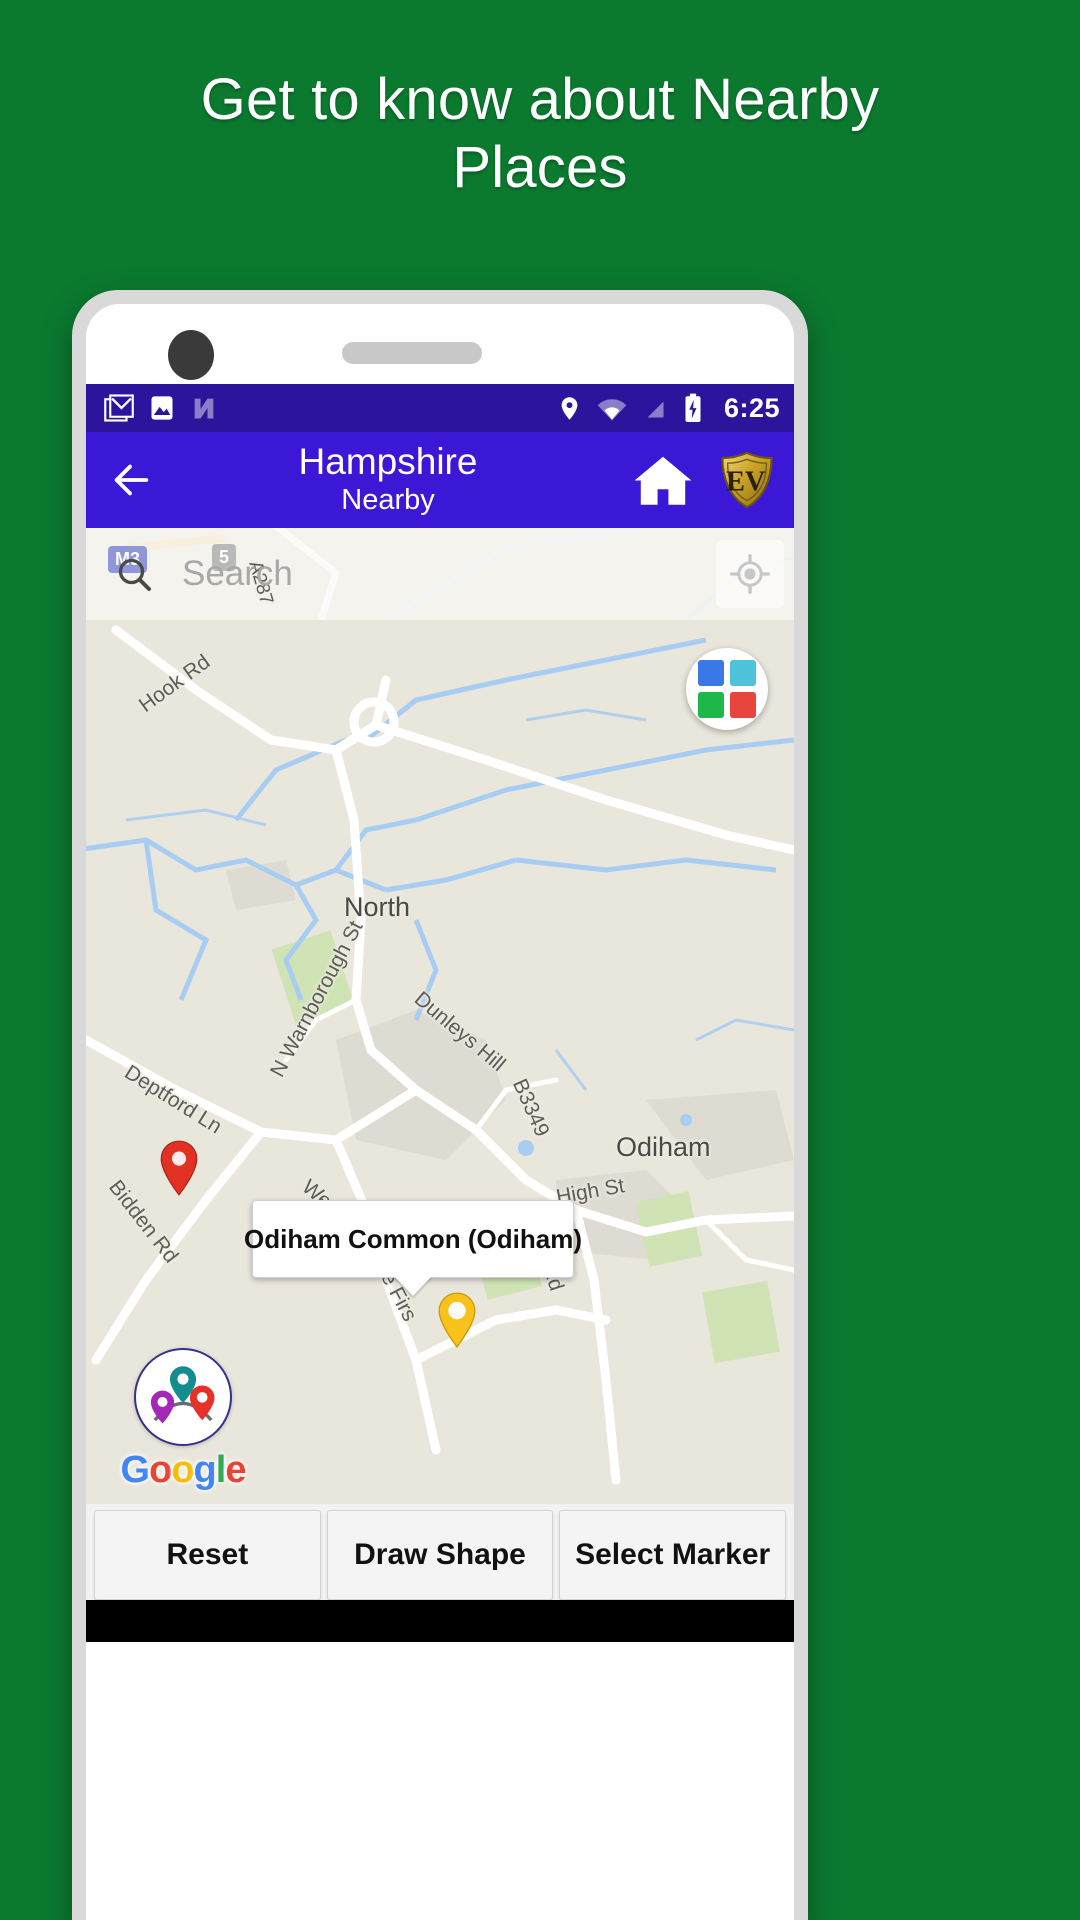 This screenshot has width=1080, height=1920. What do you see at coordinates (663, 480) in the screenshot?
I see `home-icon` at bounding box center [663, 480].